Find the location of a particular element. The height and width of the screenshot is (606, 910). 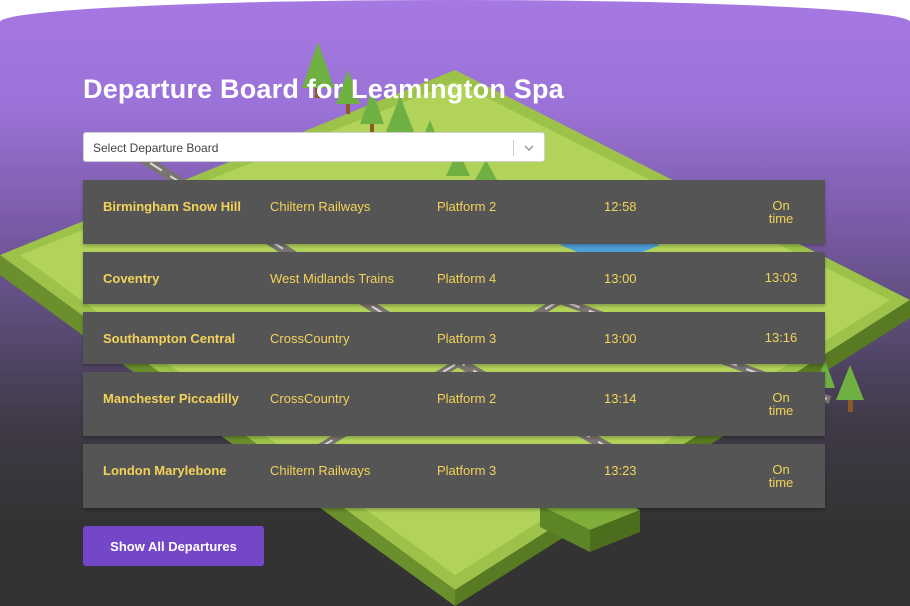

departure-scheduled-time: 13:23 is located at coordinates (620, 470).